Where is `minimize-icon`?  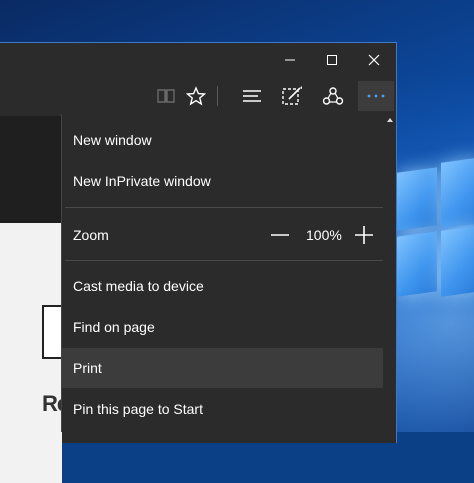
minimize-icon is located at coordinates (290, 59).